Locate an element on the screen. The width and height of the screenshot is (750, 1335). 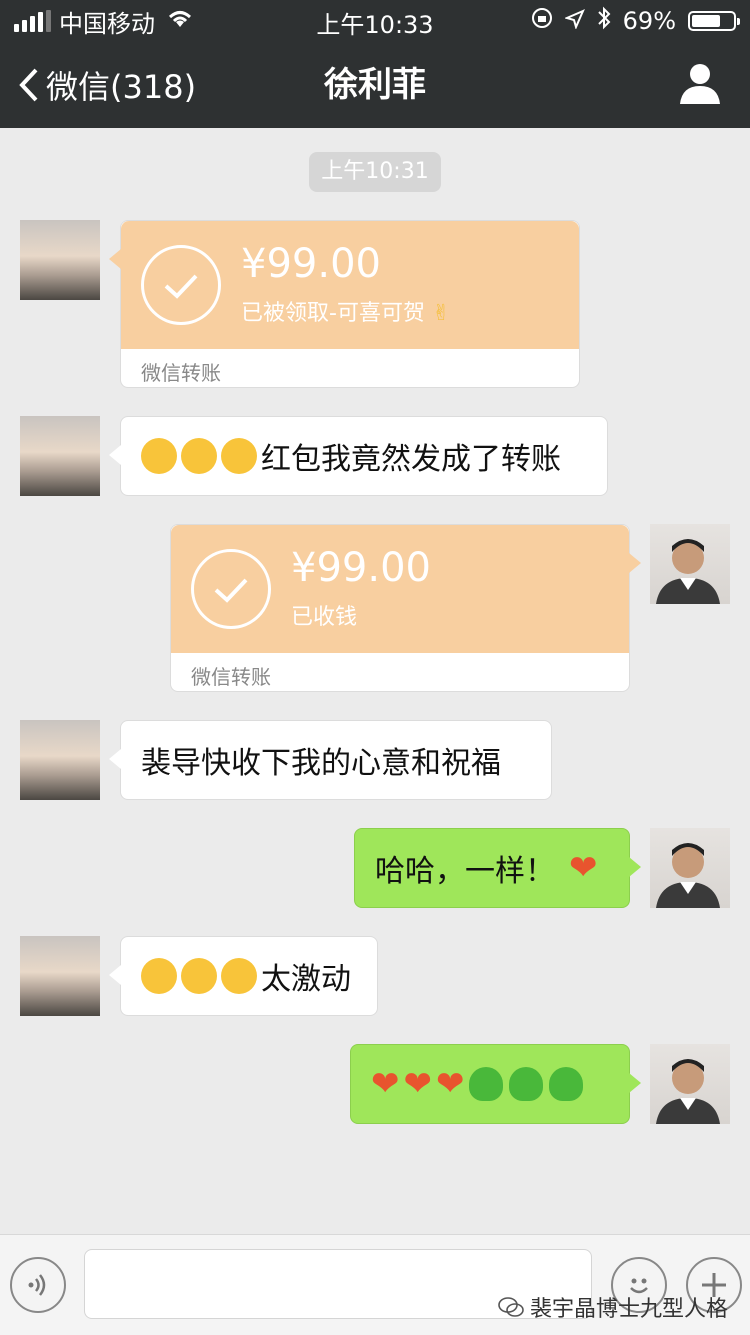
input-bar: 裴宇晶博士九型人格 is located at coordinates (375, 1284).